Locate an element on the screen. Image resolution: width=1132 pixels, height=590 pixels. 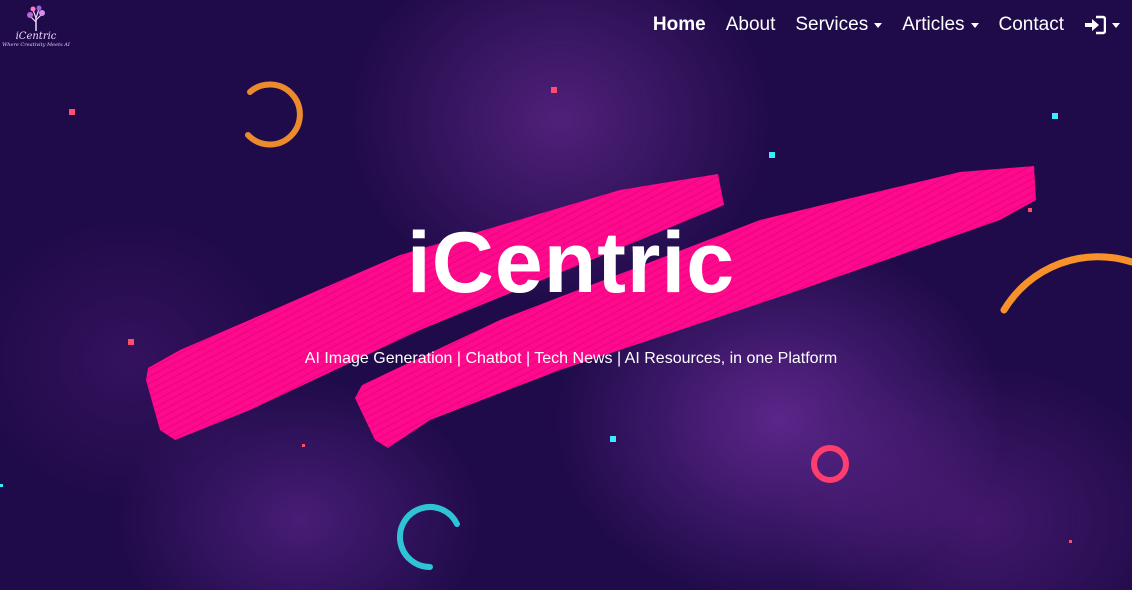
nav-contact-label: Contact is located at coordinates (1031, 24).